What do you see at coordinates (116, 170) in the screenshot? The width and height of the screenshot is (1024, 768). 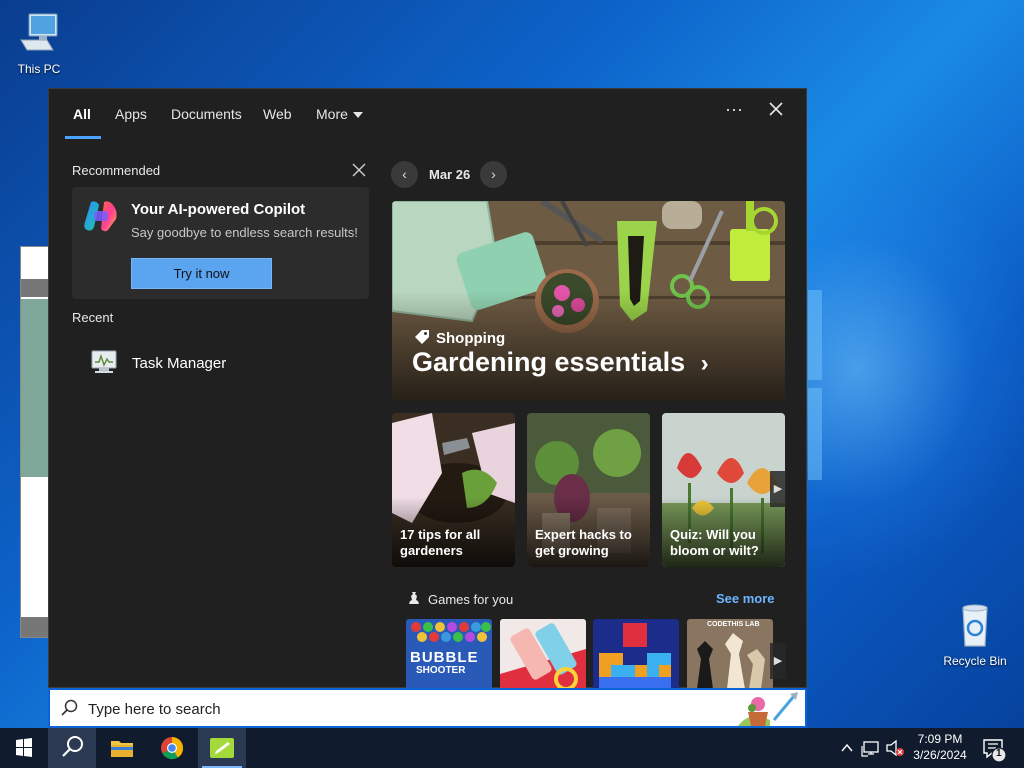 I see `recommended-title: Recommended` at bounding box center [116, 170].